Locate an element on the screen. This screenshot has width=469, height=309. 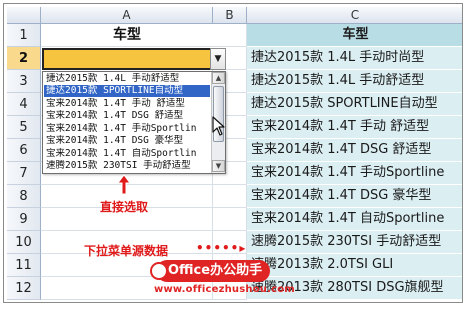
watermark-brand: Office办公助手 is located at coordinates (215, 270).